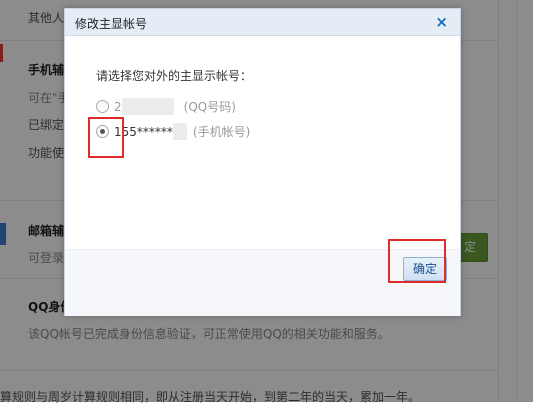 The height and width of the screenshot is (405, 533). I want to click on dialog-title: 修改主显帐号, so click(111, 24).